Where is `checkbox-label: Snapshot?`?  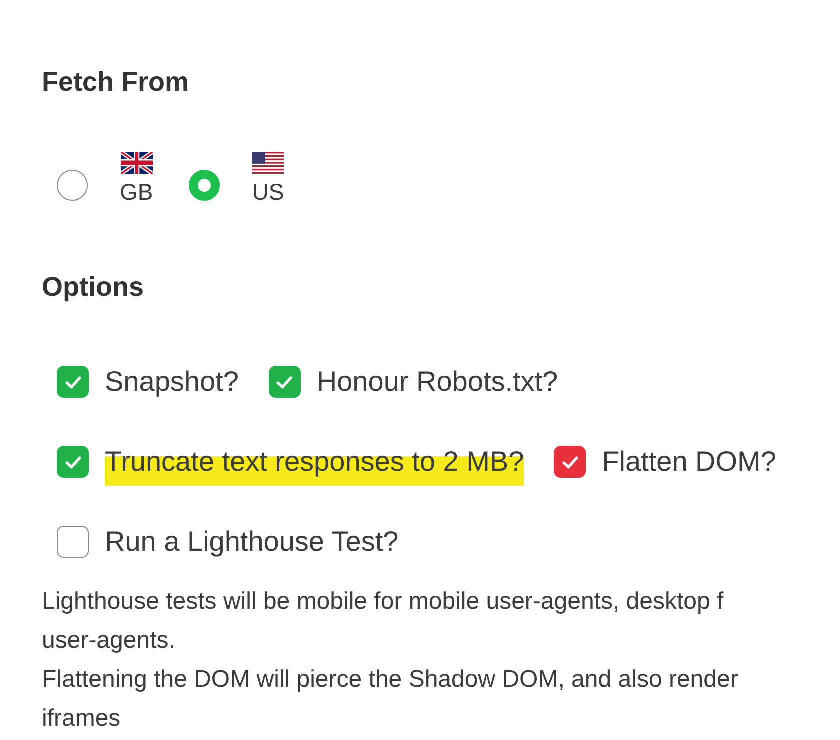 checkbox-label: Snapshot? is located at coordinates (172, 382).